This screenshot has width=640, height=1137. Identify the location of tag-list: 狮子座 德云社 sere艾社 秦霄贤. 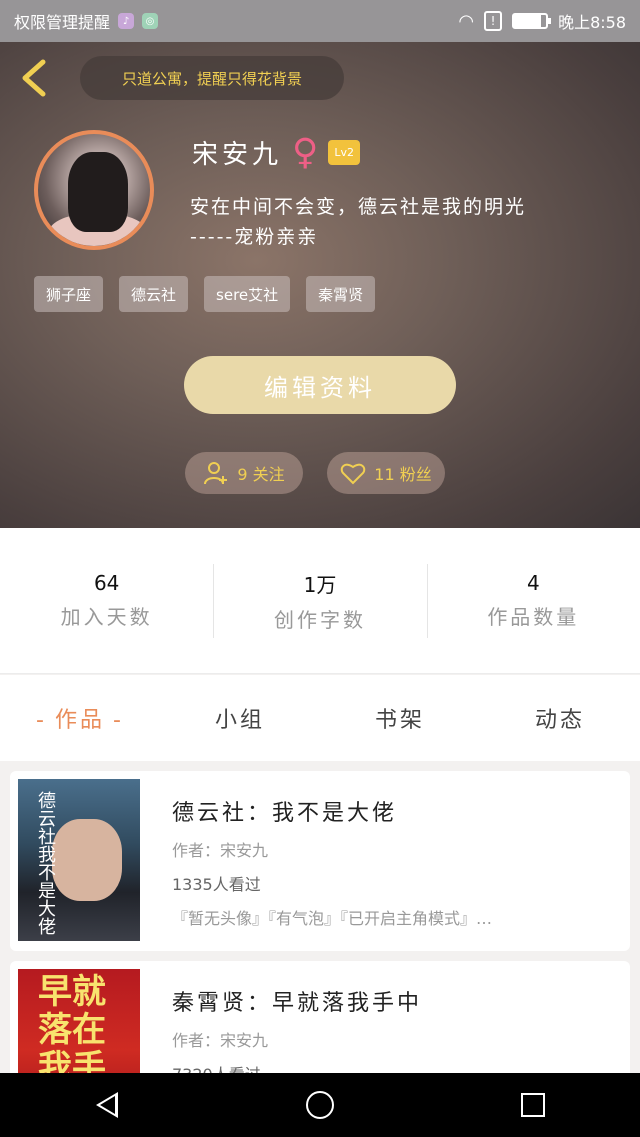
(205, 294).